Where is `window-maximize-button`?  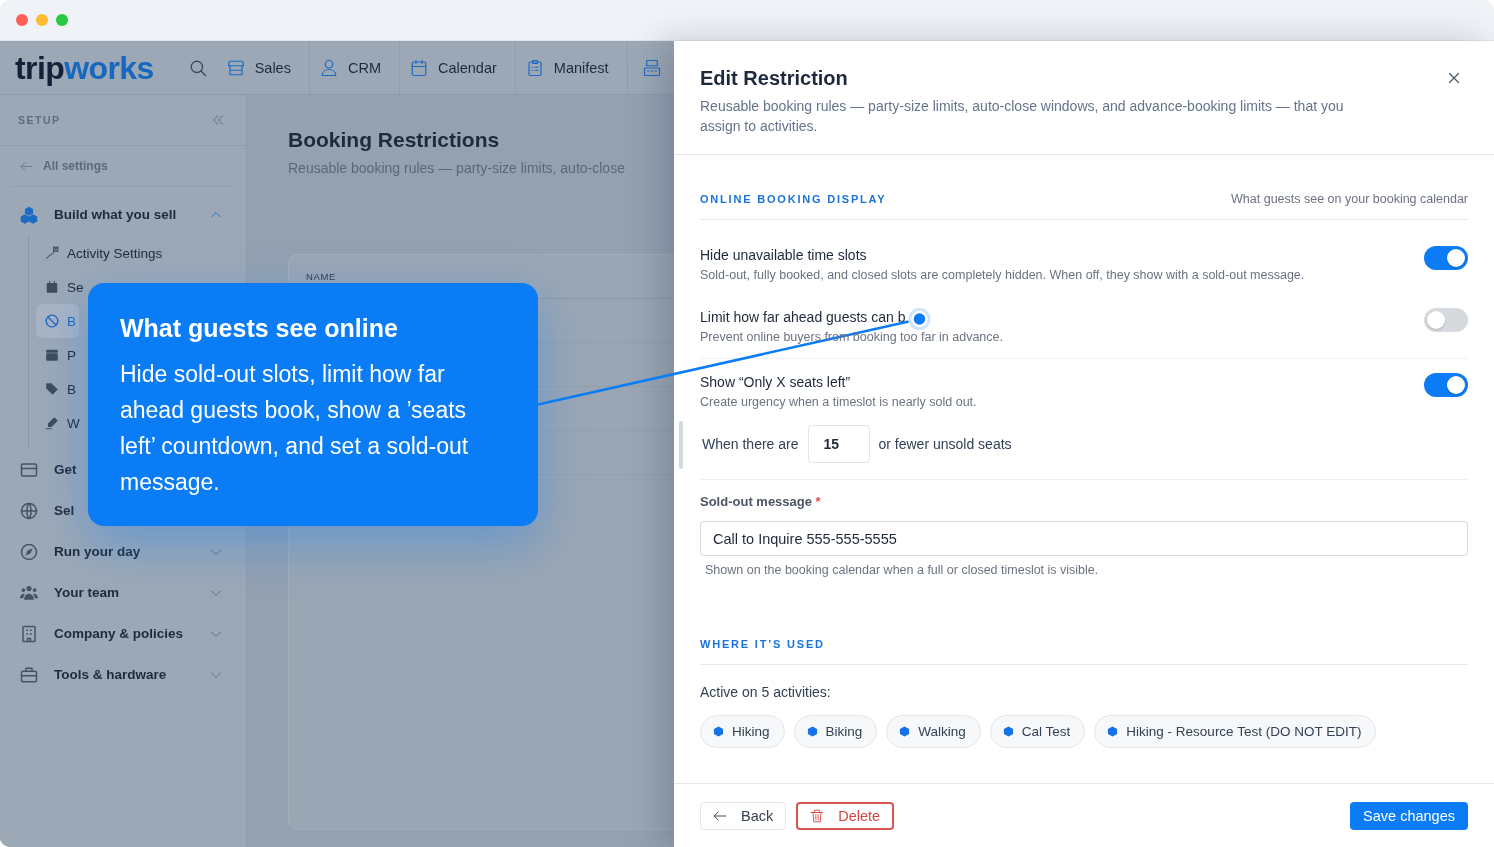 window-maximize-button is located at coordinates (62, 19).